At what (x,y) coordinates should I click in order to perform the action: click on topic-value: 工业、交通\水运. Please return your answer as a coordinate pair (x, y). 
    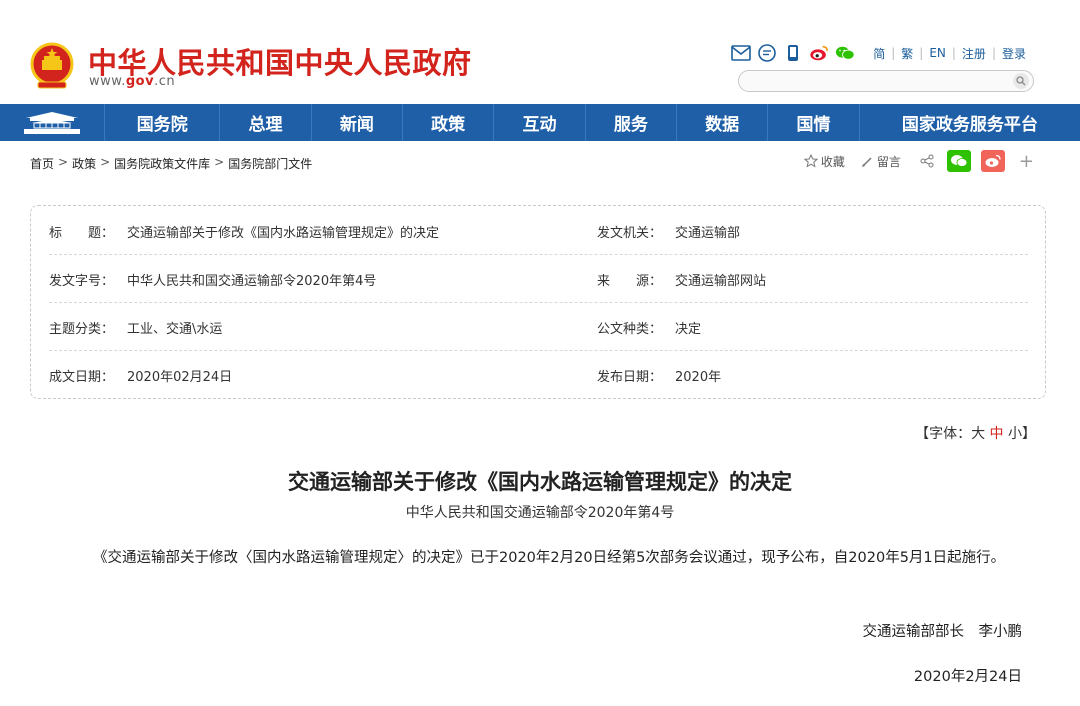
    Looking at the image, I should click on (175, 329).